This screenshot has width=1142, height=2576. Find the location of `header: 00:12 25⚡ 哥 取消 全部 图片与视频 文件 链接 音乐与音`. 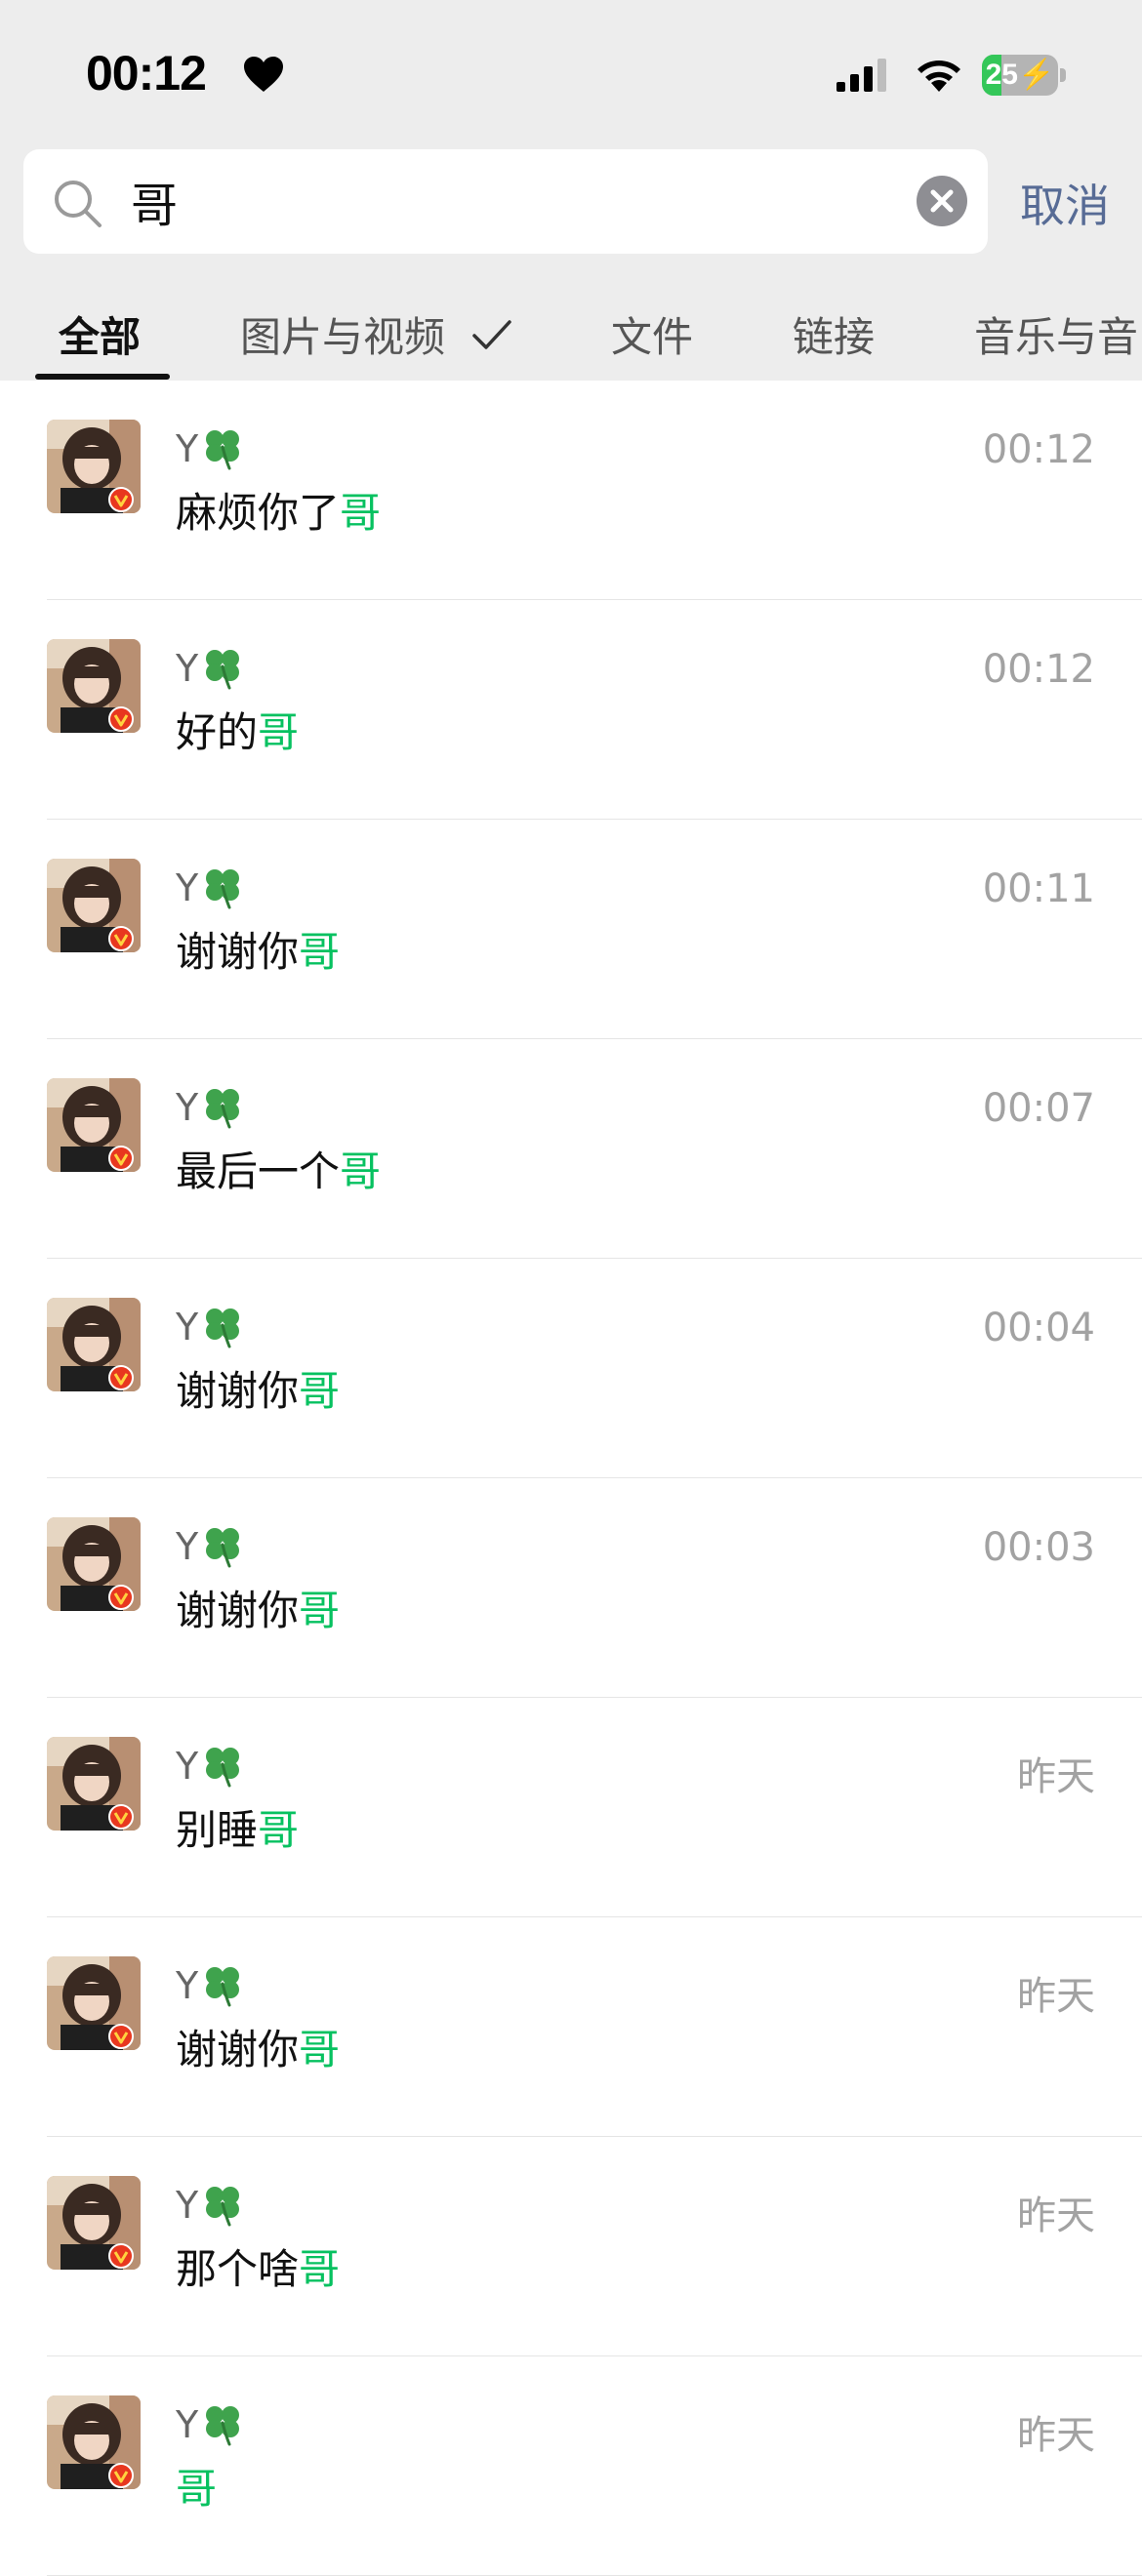

header: 00:12 25⚡ 哥 取消 全部 图片与视频 文件 链接 音乐与音 is located at coordinates (571, 190).